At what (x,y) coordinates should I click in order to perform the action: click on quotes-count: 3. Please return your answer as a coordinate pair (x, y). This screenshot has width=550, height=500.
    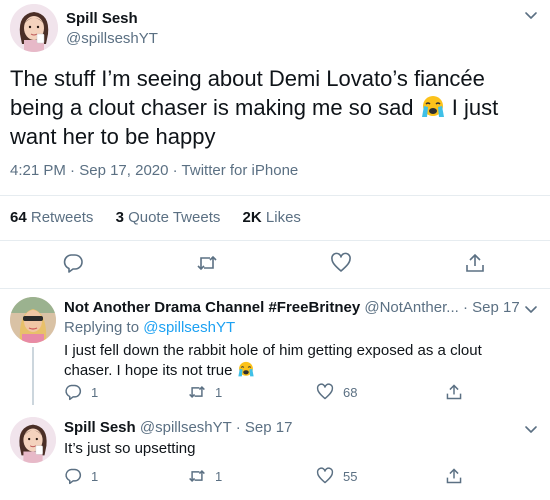
    Looking at the image, I should click on (119, 217).